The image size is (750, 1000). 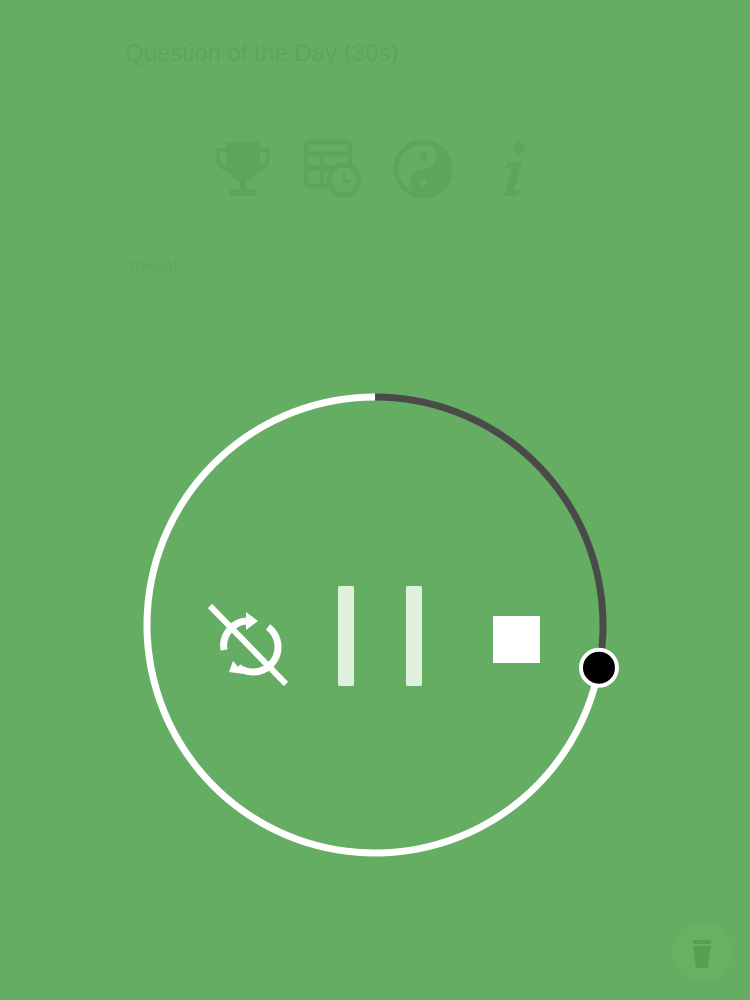 What do you see at coordinates (247, 643) in the screenshot?
I see `repeat-off-button` at bounding box center [247, 643].